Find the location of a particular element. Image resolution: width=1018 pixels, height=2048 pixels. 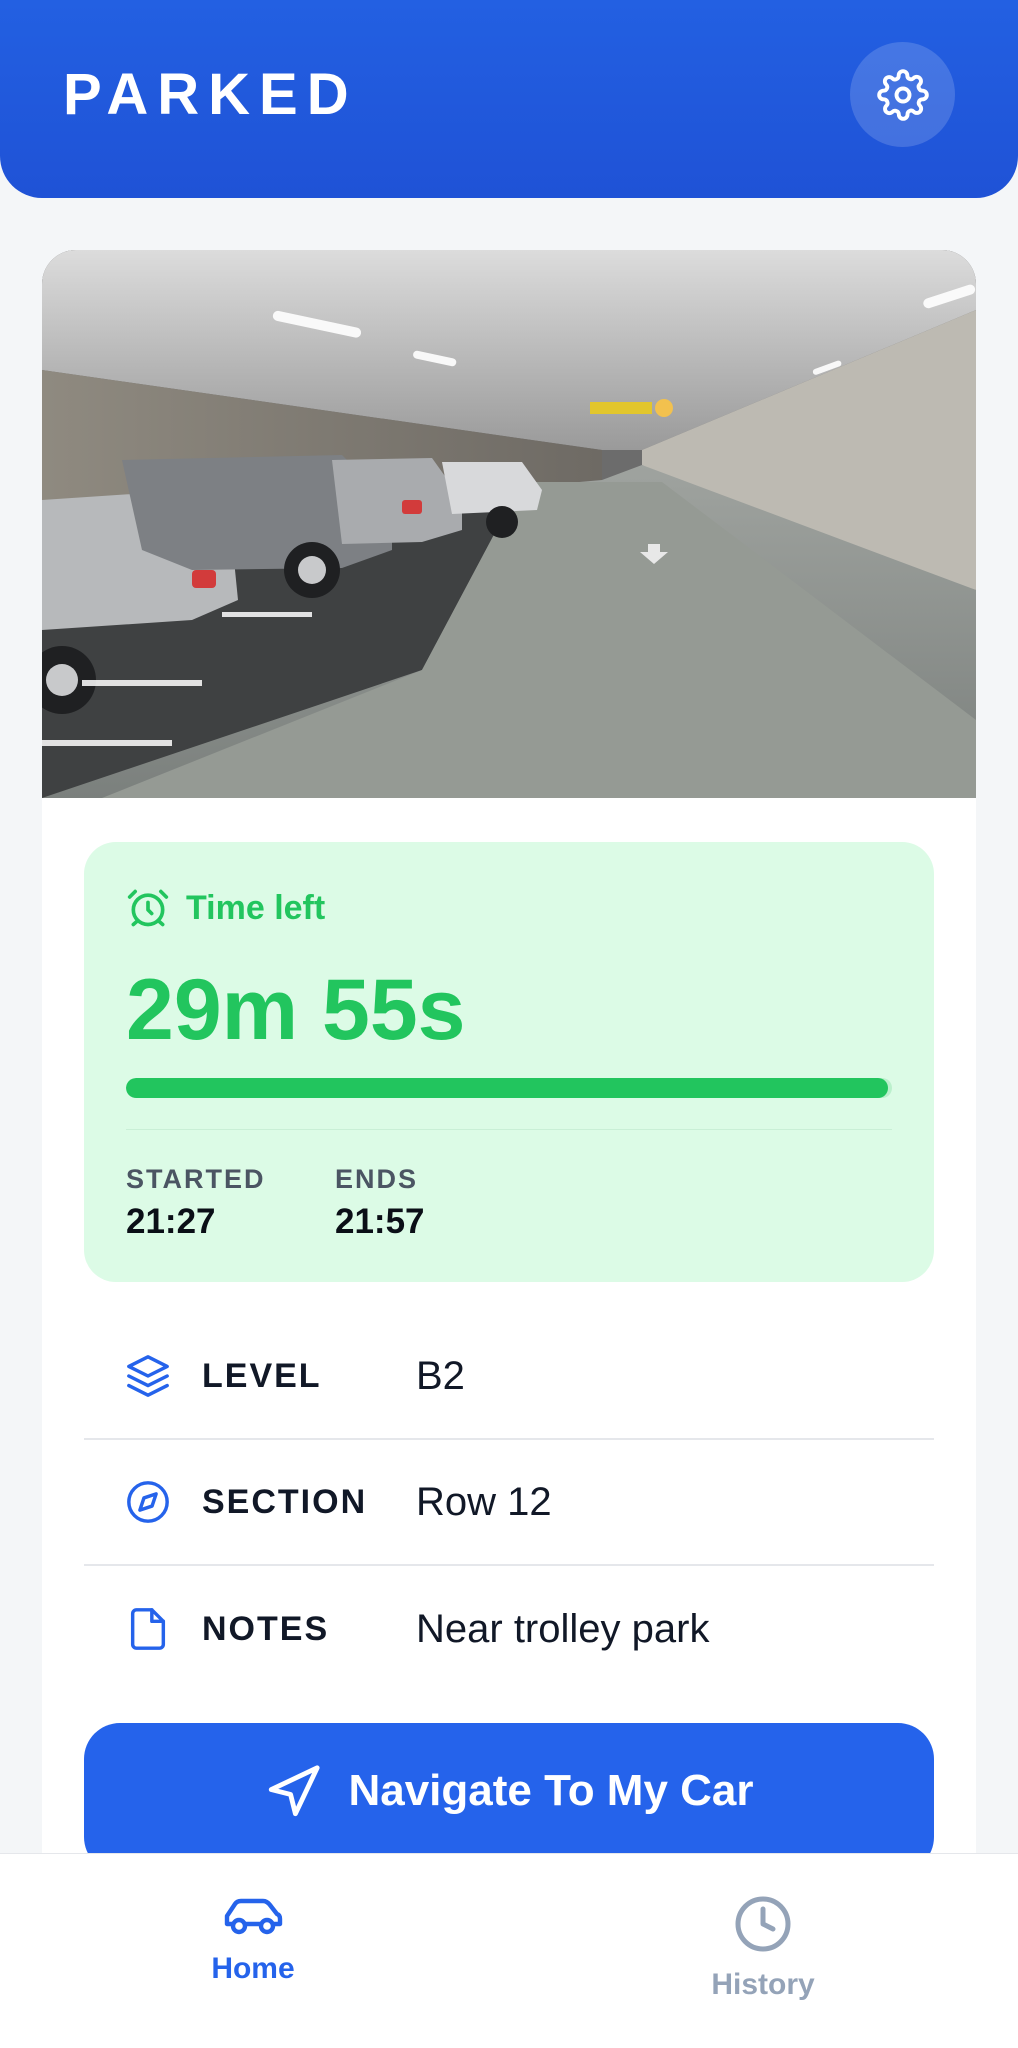

app-header: PARKED is located at coordinates (509, 99).